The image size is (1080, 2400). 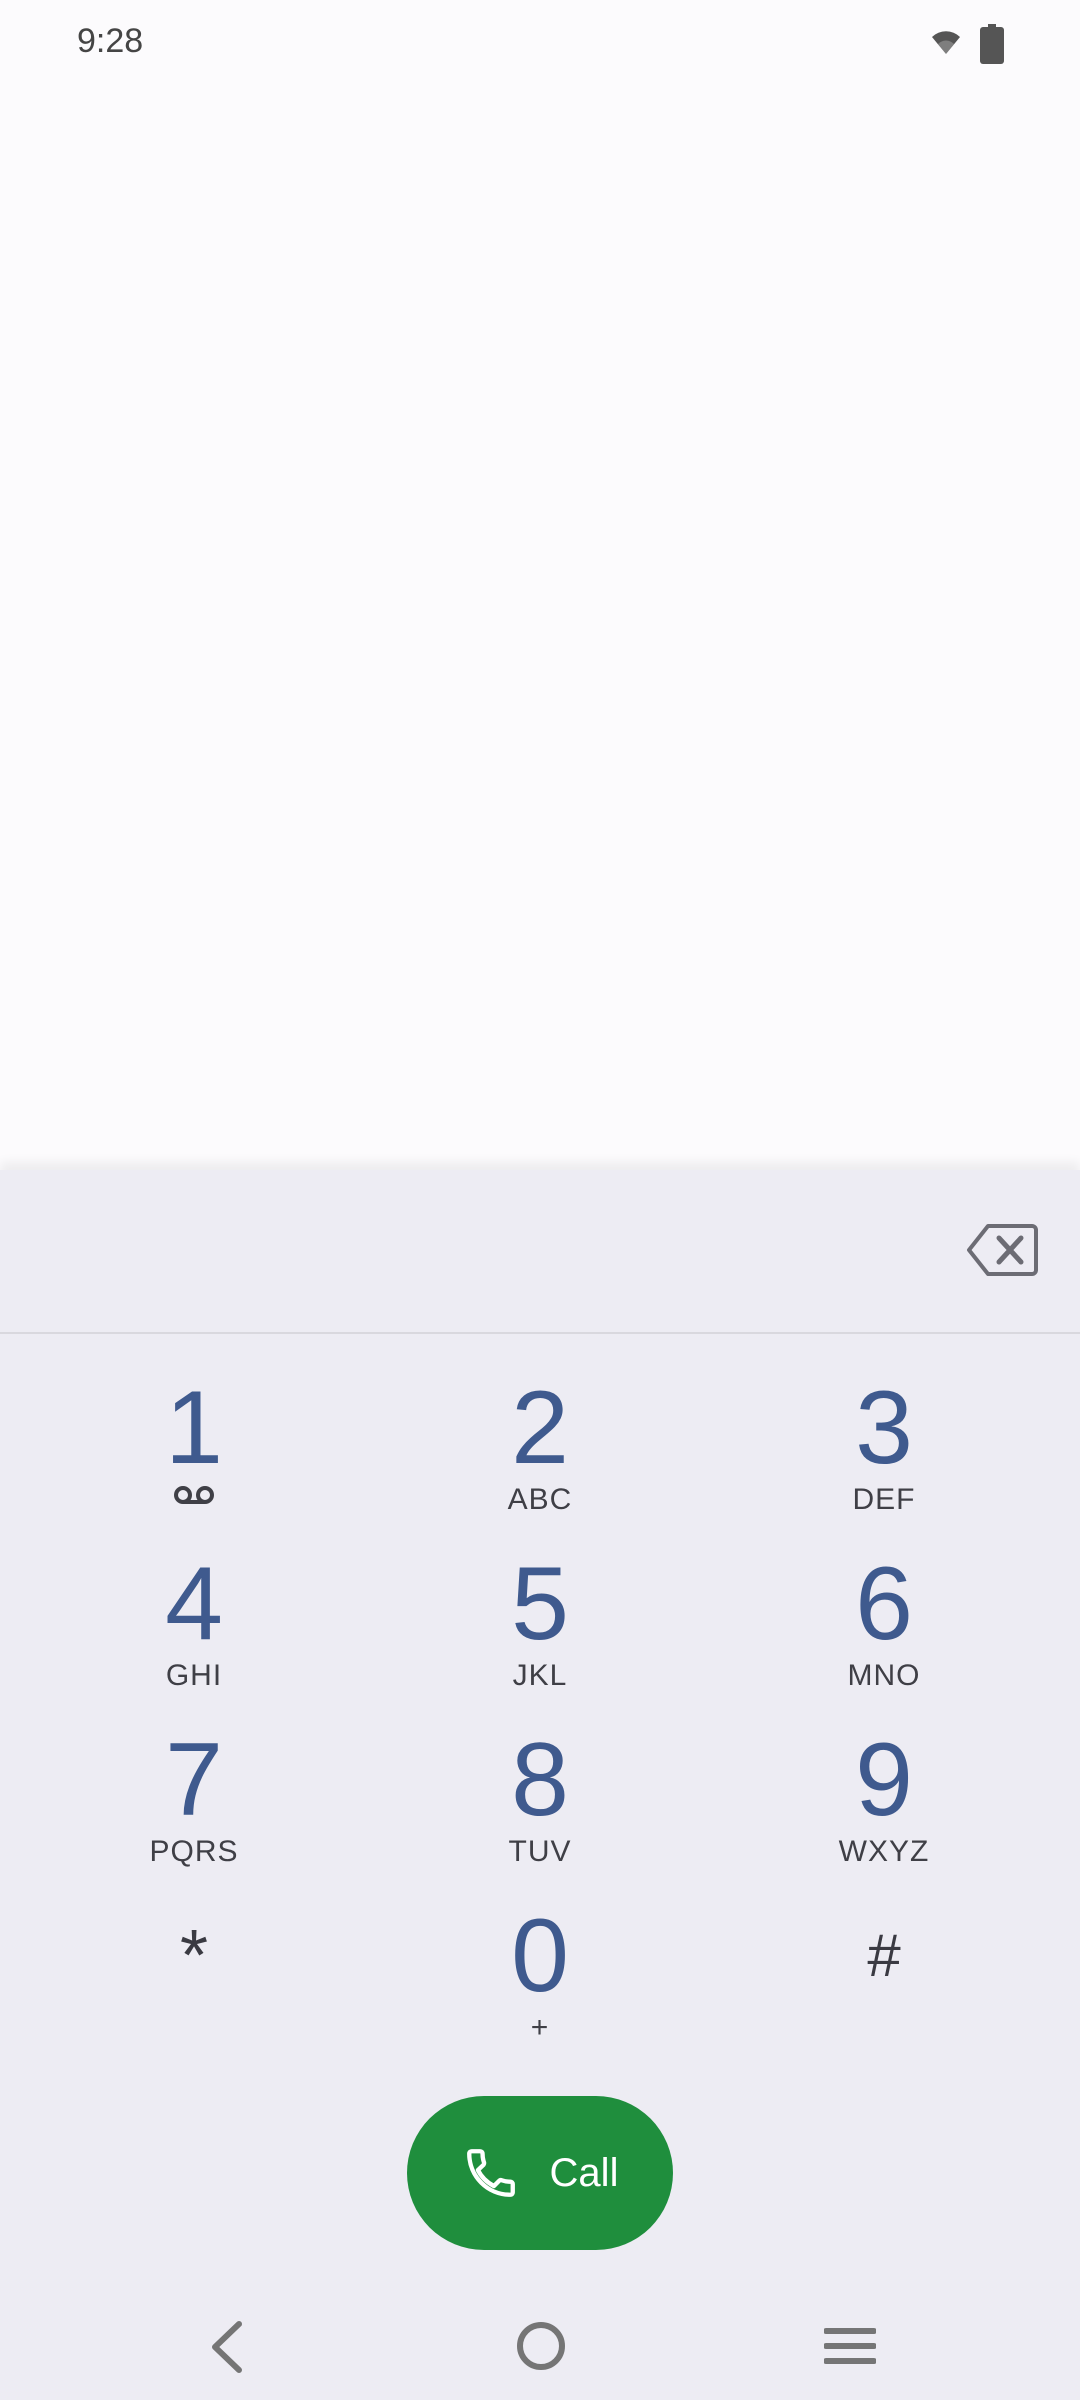 What do you see at coordinates (110, 41) in the screenshot?
I see `status-time: 9:28` at bounding box center [110, 41].